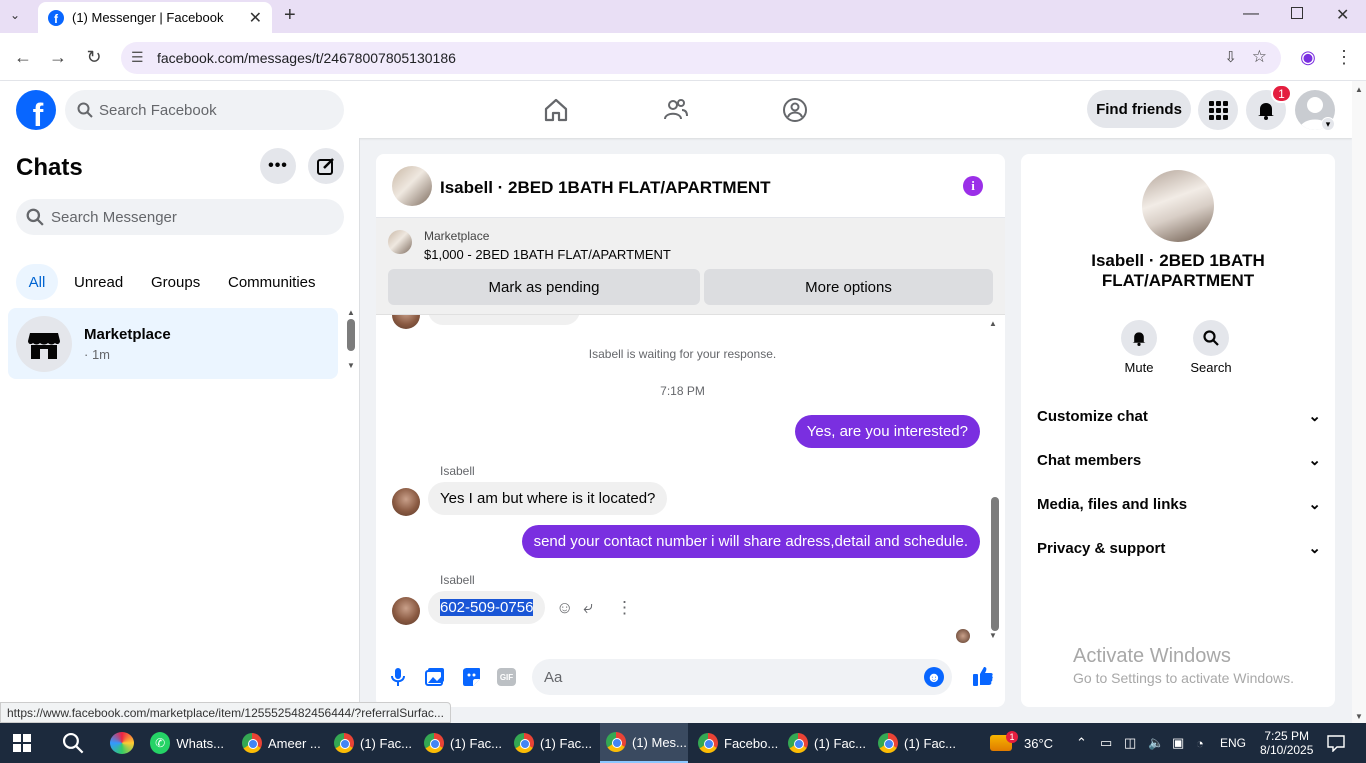 The width and height of the screenshot is (1366, 763). Describe the element at coordinates (1130, 743) in the screenshot. I see `camera-icon: ◫` at that location.